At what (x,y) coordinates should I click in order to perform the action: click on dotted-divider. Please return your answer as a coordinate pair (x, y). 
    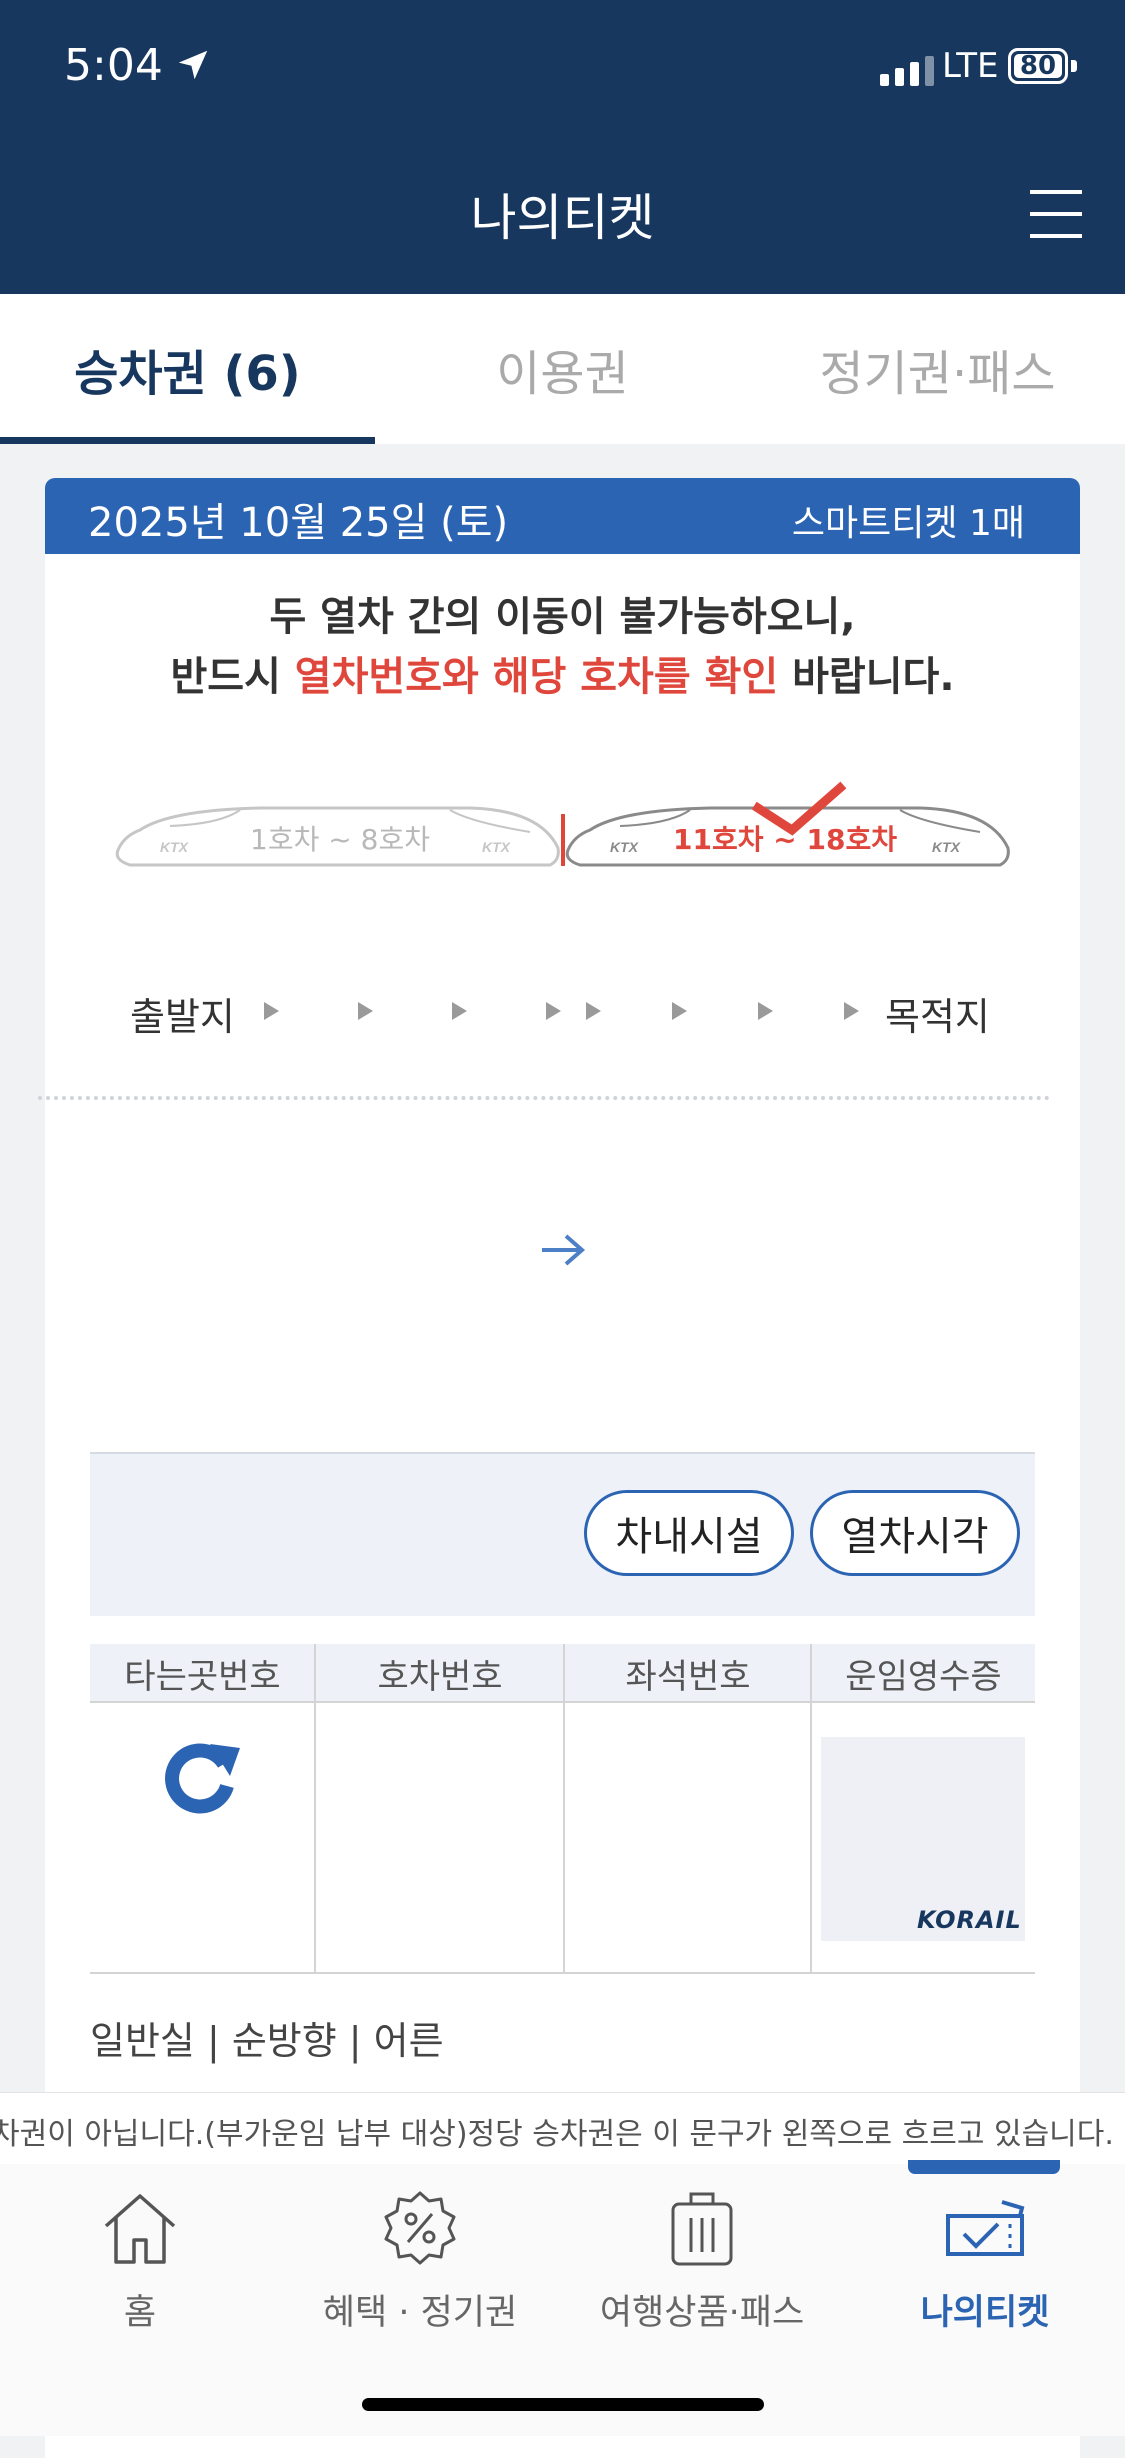
    Looking at the image, I should click on (544, 1098).